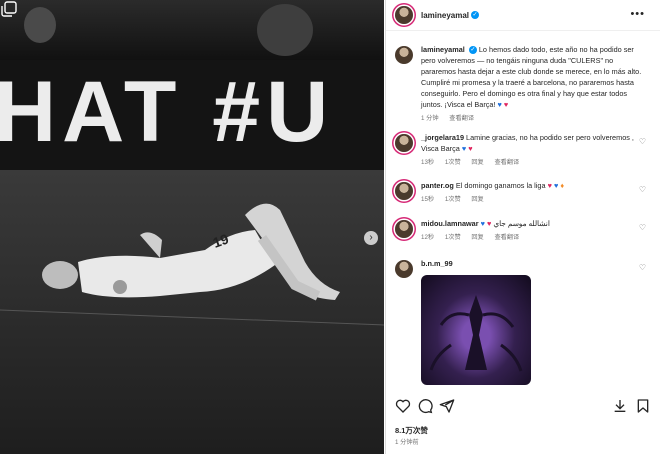 This screenshot has height=454, width=660. What do you see at coordinates (637, 14) in the screenshot?
I see `more-icon: •••` at bounding box center [637, 14].